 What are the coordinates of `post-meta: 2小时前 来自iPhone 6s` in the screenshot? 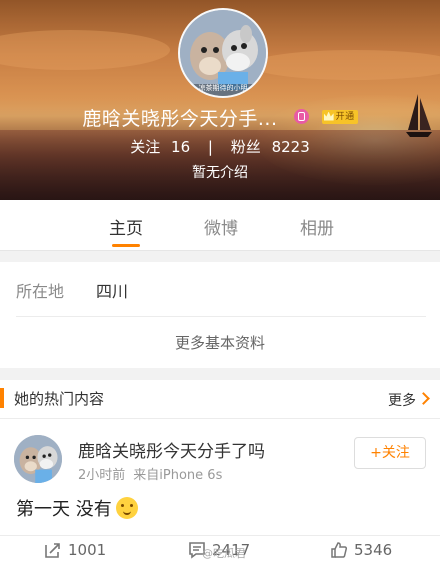 It's located at (150, 473).